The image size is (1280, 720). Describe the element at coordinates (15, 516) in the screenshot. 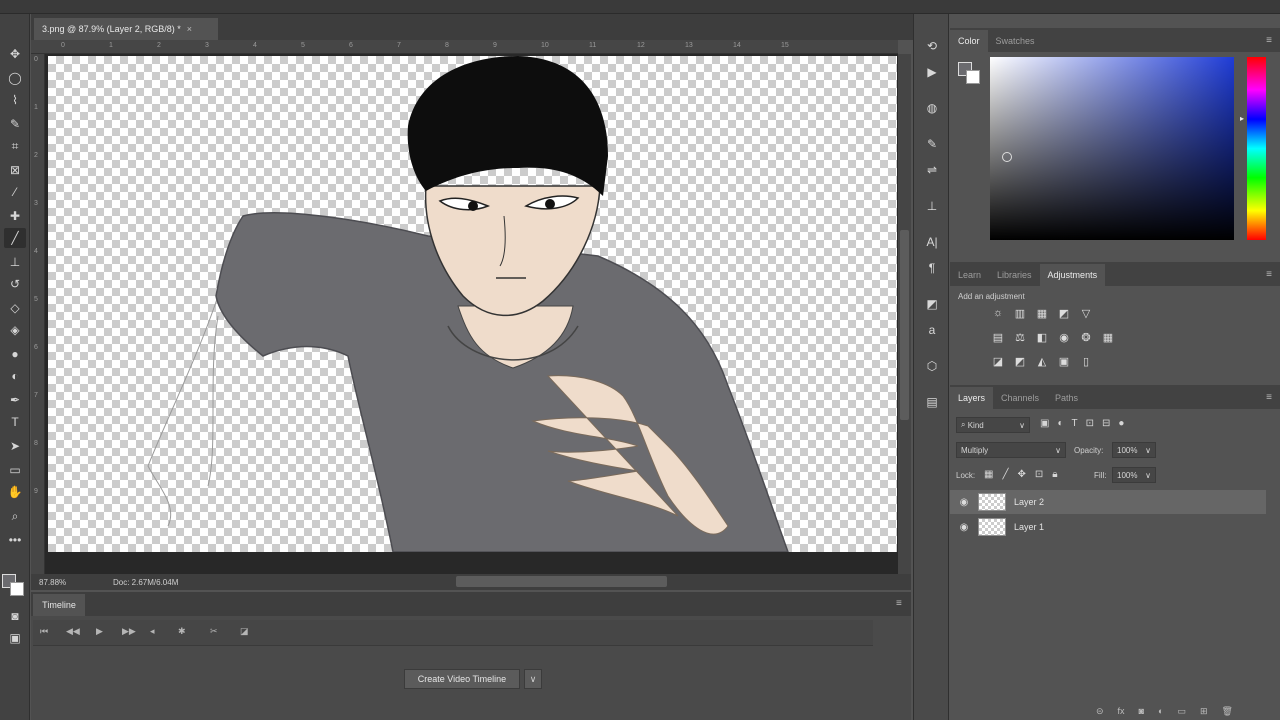

I see `zoom-tool-icon: ⌕` at that location.